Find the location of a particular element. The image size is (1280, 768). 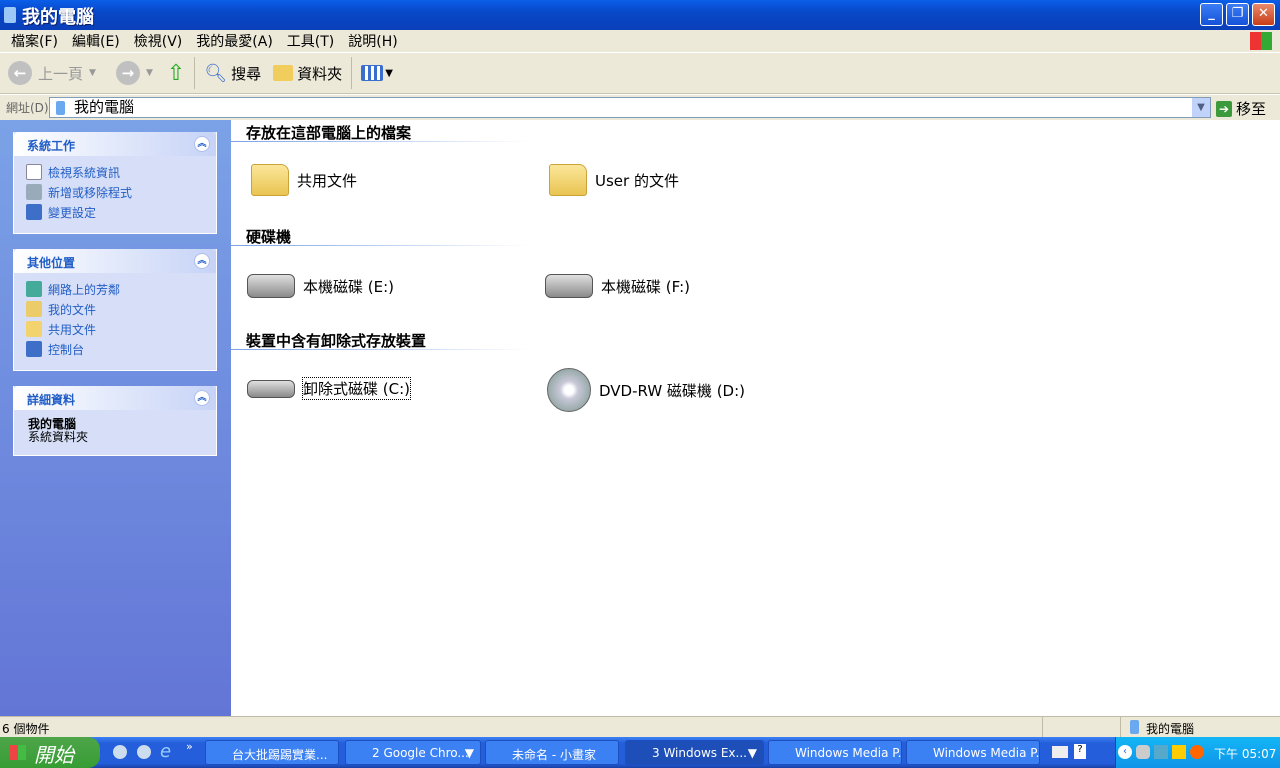

start-button: 開始 is located at coordinates (50, 752).